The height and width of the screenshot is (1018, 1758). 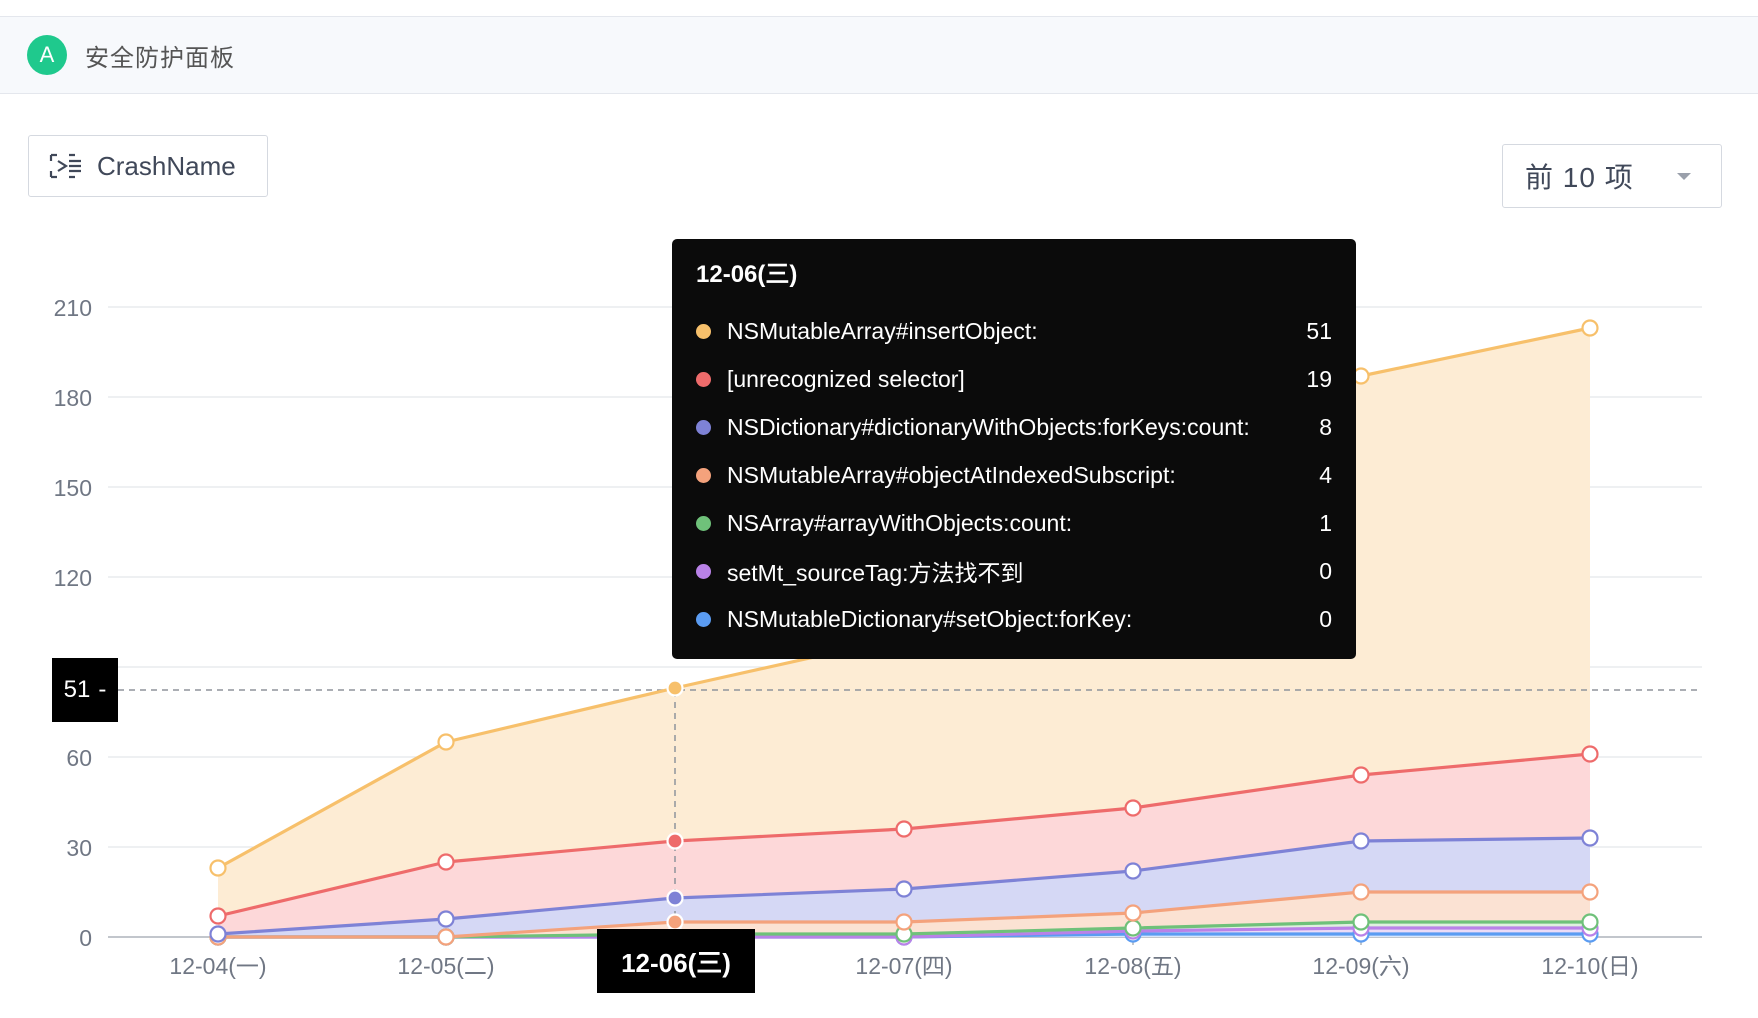 What do you see at coordinates (77, 689) in the screenshot?
I see `crosshair-y-value: 51` at bounding box center [77, 689].